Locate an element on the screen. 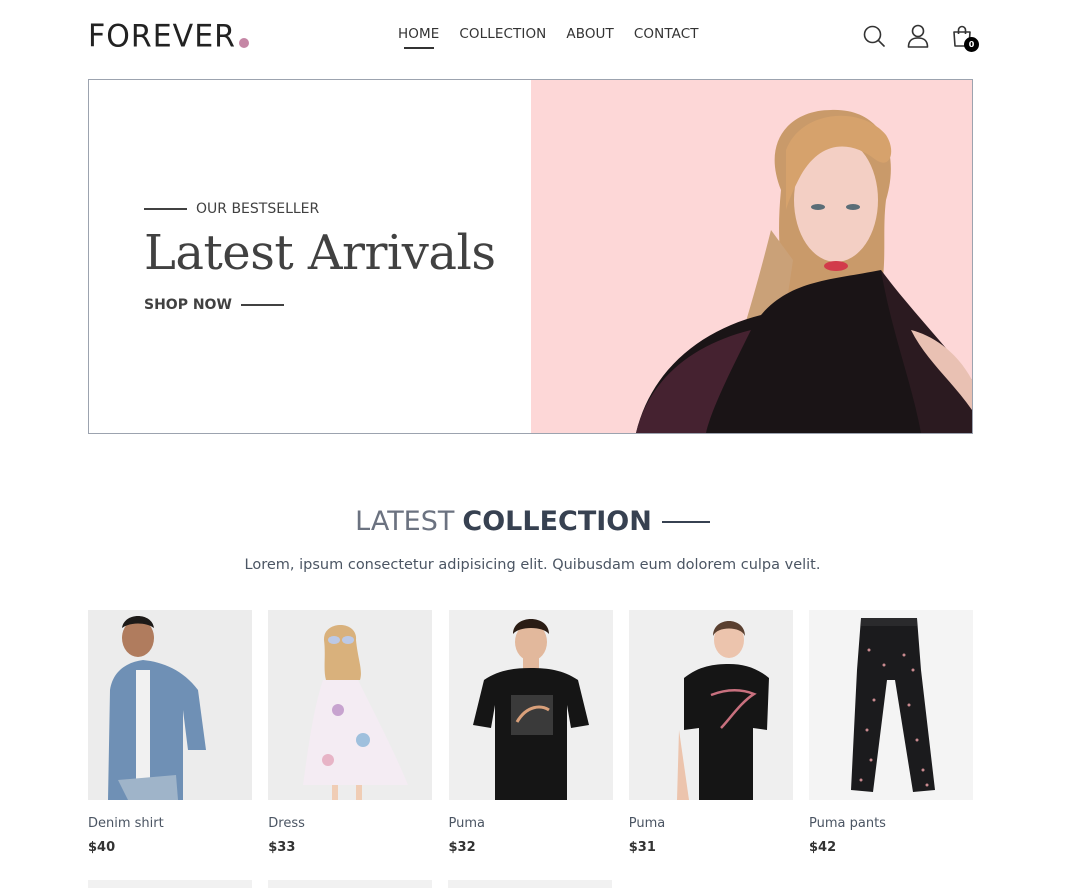 Image resolution: width=1065 pixels, height=888 pixels. logo-text: FOREVER is located at coordinates (162, 36).